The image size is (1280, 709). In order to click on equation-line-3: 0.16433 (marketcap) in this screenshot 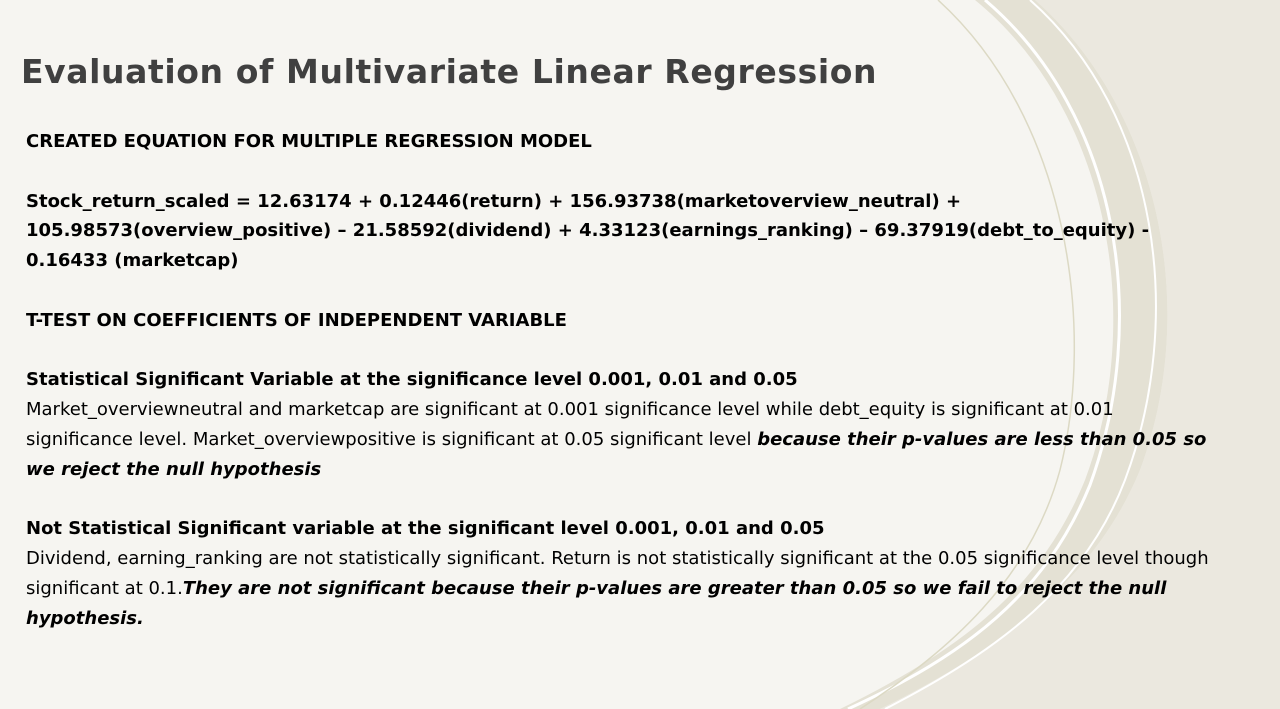, I will do `click(132, 261)`.